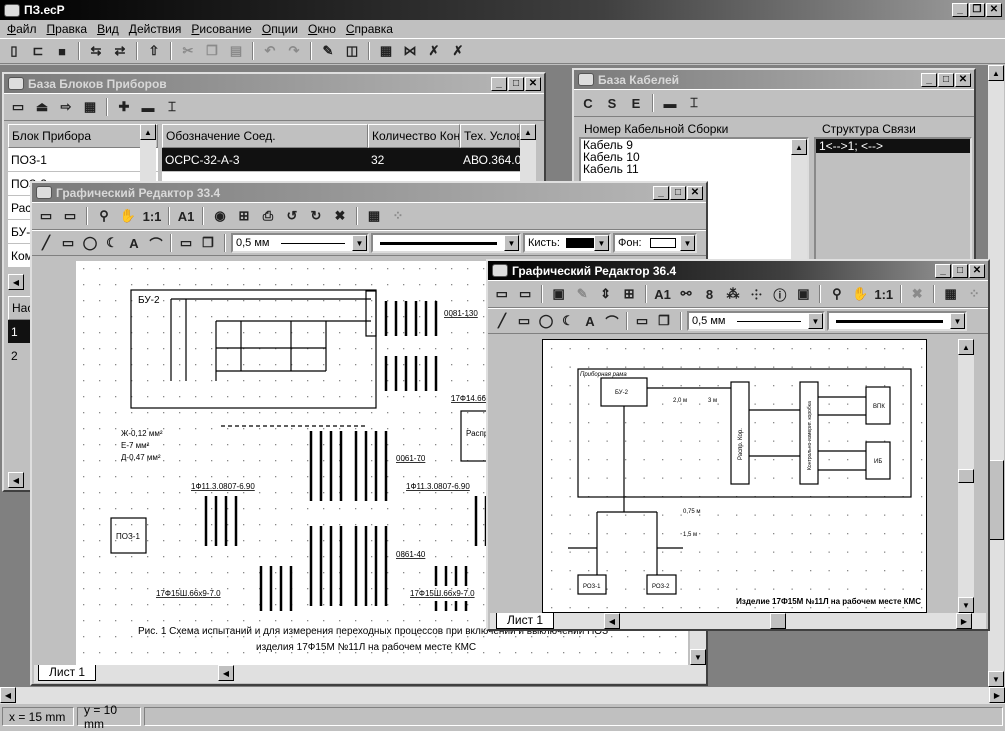 This screenshot has width=1005, height=731. What do you see at coordinates (502, 695) in the screenshot?
I see `workspace-horizontal-scrollbar: ◀ ▶` at bounding box center [502, 695].